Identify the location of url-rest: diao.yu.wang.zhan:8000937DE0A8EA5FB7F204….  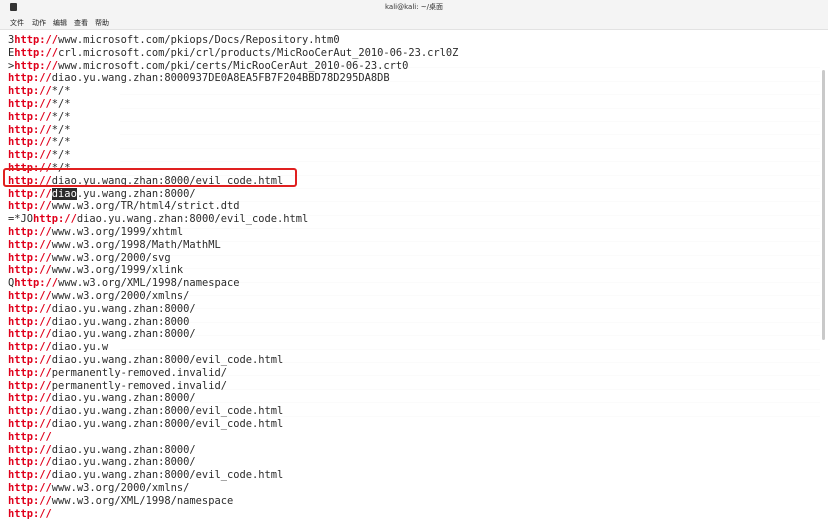
(220, 78).